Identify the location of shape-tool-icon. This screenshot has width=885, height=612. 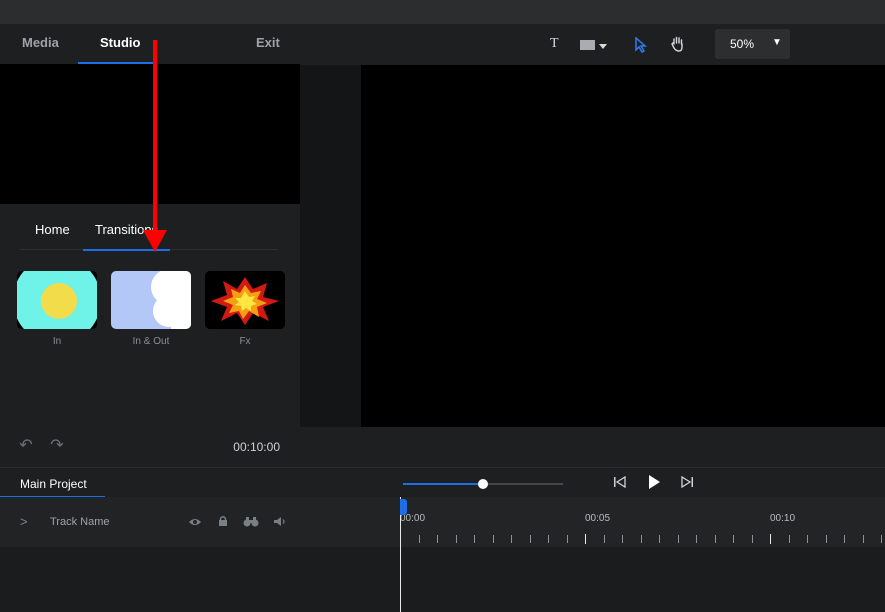
(594, 48).